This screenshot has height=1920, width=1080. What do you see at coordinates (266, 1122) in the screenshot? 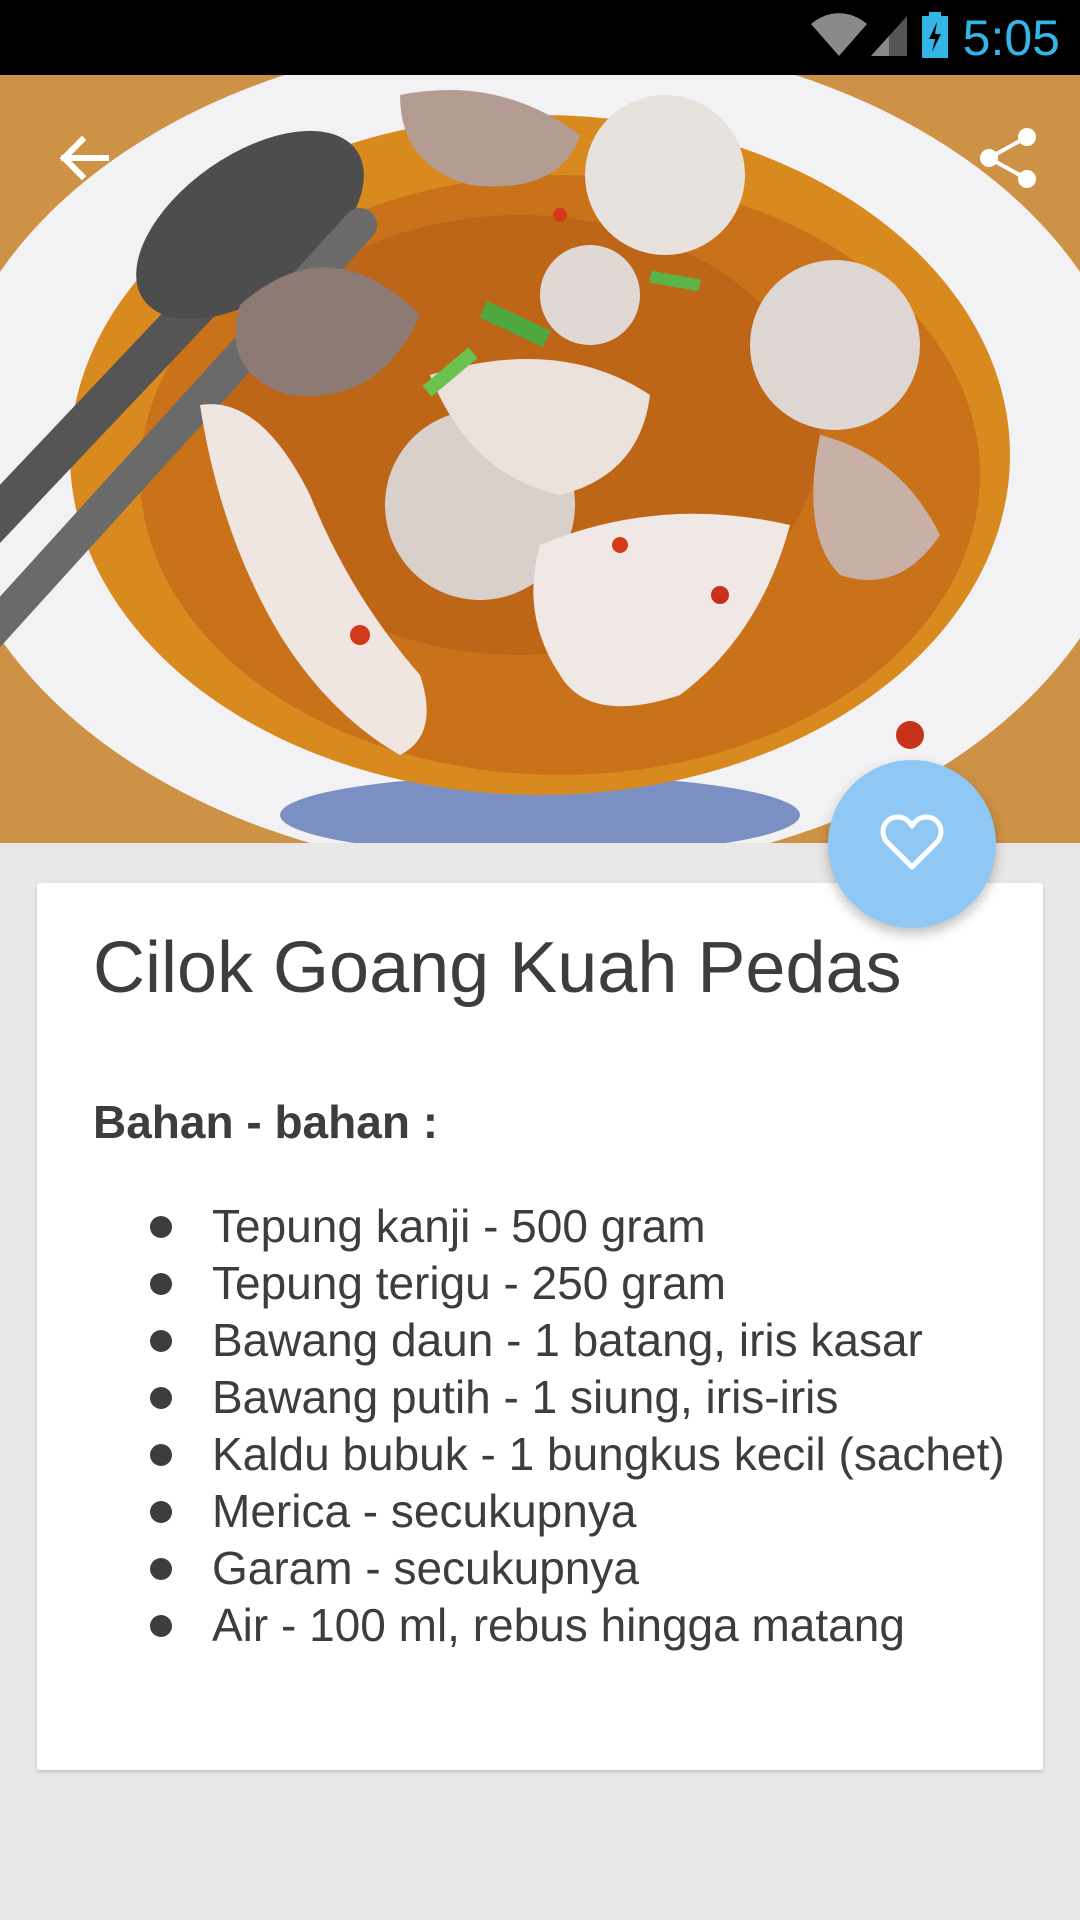
I see `ingredients-heading: Bahan - bahan :` at bounding box center [266, 1122].